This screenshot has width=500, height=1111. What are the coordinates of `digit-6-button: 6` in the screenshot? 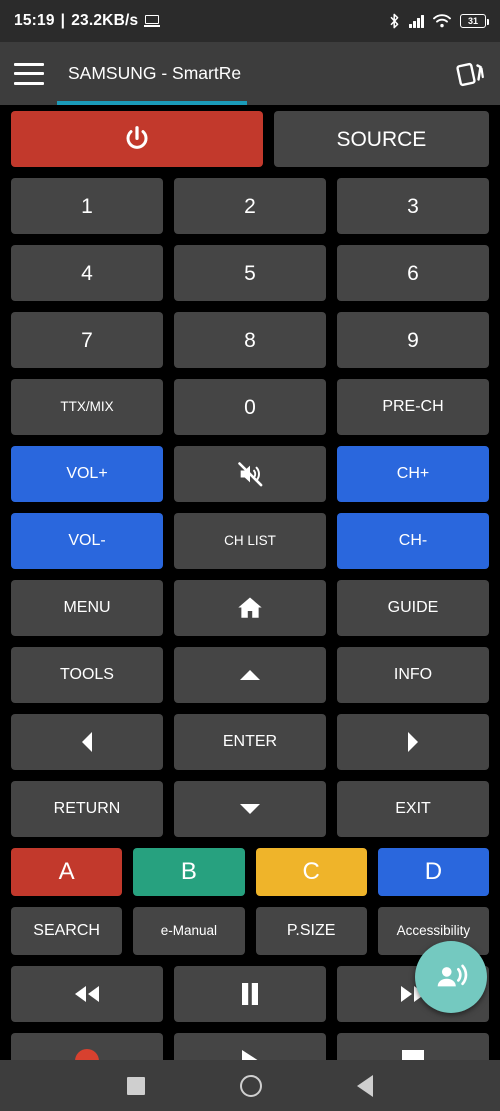 It's located at (413, 273).